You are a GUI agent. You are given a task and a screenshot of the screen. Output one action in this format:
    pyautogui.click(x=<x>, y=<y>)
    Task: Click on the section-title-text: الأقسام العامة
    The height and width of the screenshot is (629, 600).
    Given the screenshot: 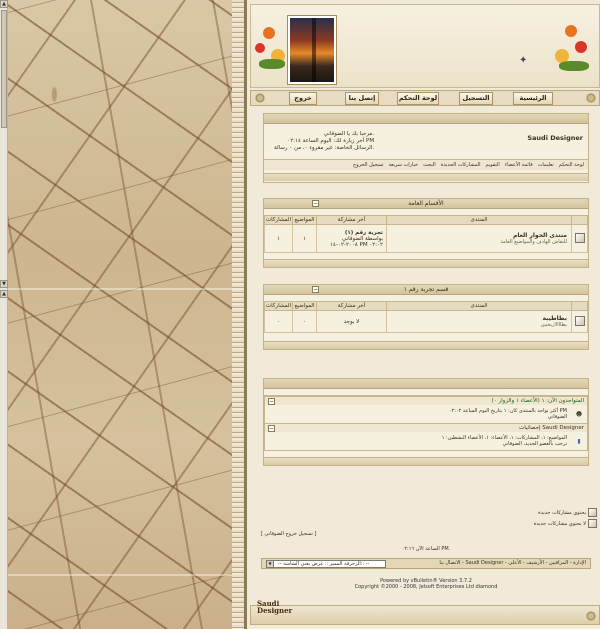 What is the action you would take?
    pyautogui.click(x=426, y=203)
    